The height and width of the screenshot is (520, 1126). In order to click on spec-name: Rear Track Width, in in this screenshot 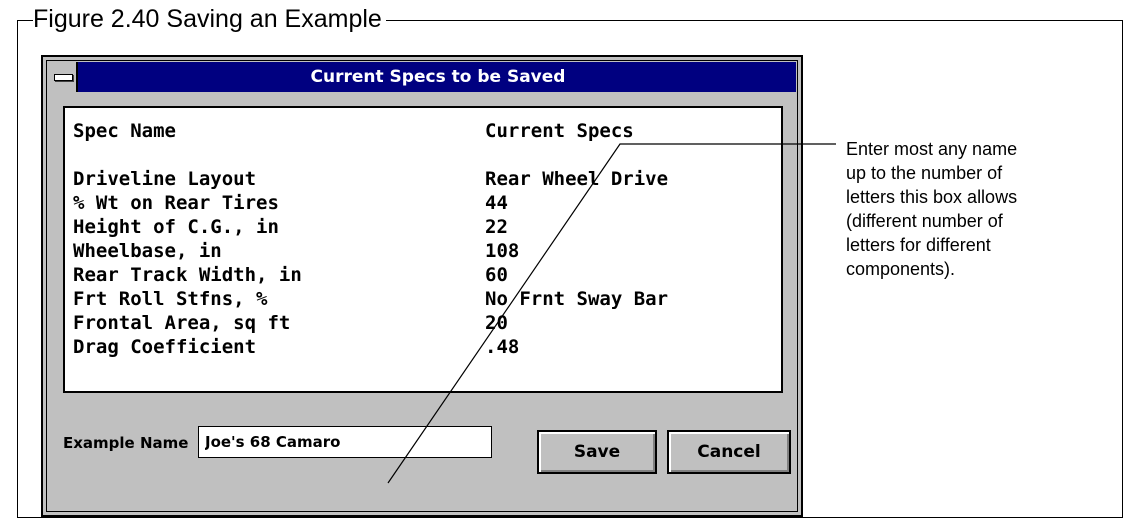, I will do `click(187, 275)`.